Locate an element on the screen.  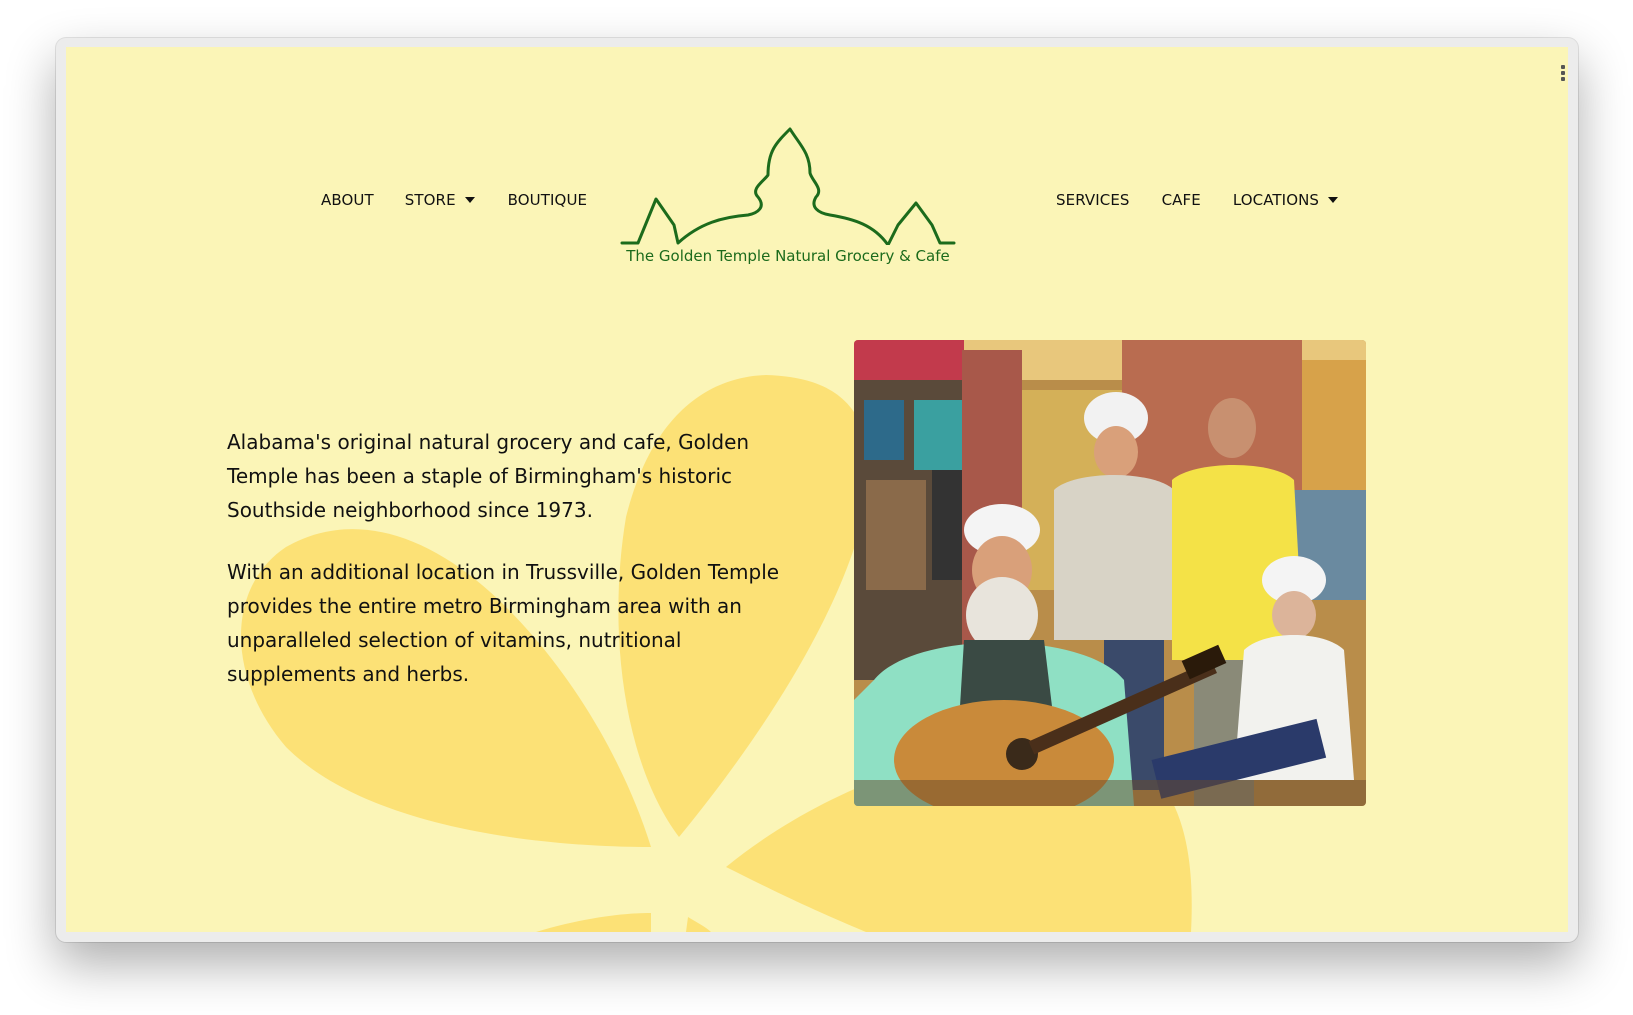
logo-text: The Golden Temple Natural Grocery & Cafe is located at coordinates (788, 256).